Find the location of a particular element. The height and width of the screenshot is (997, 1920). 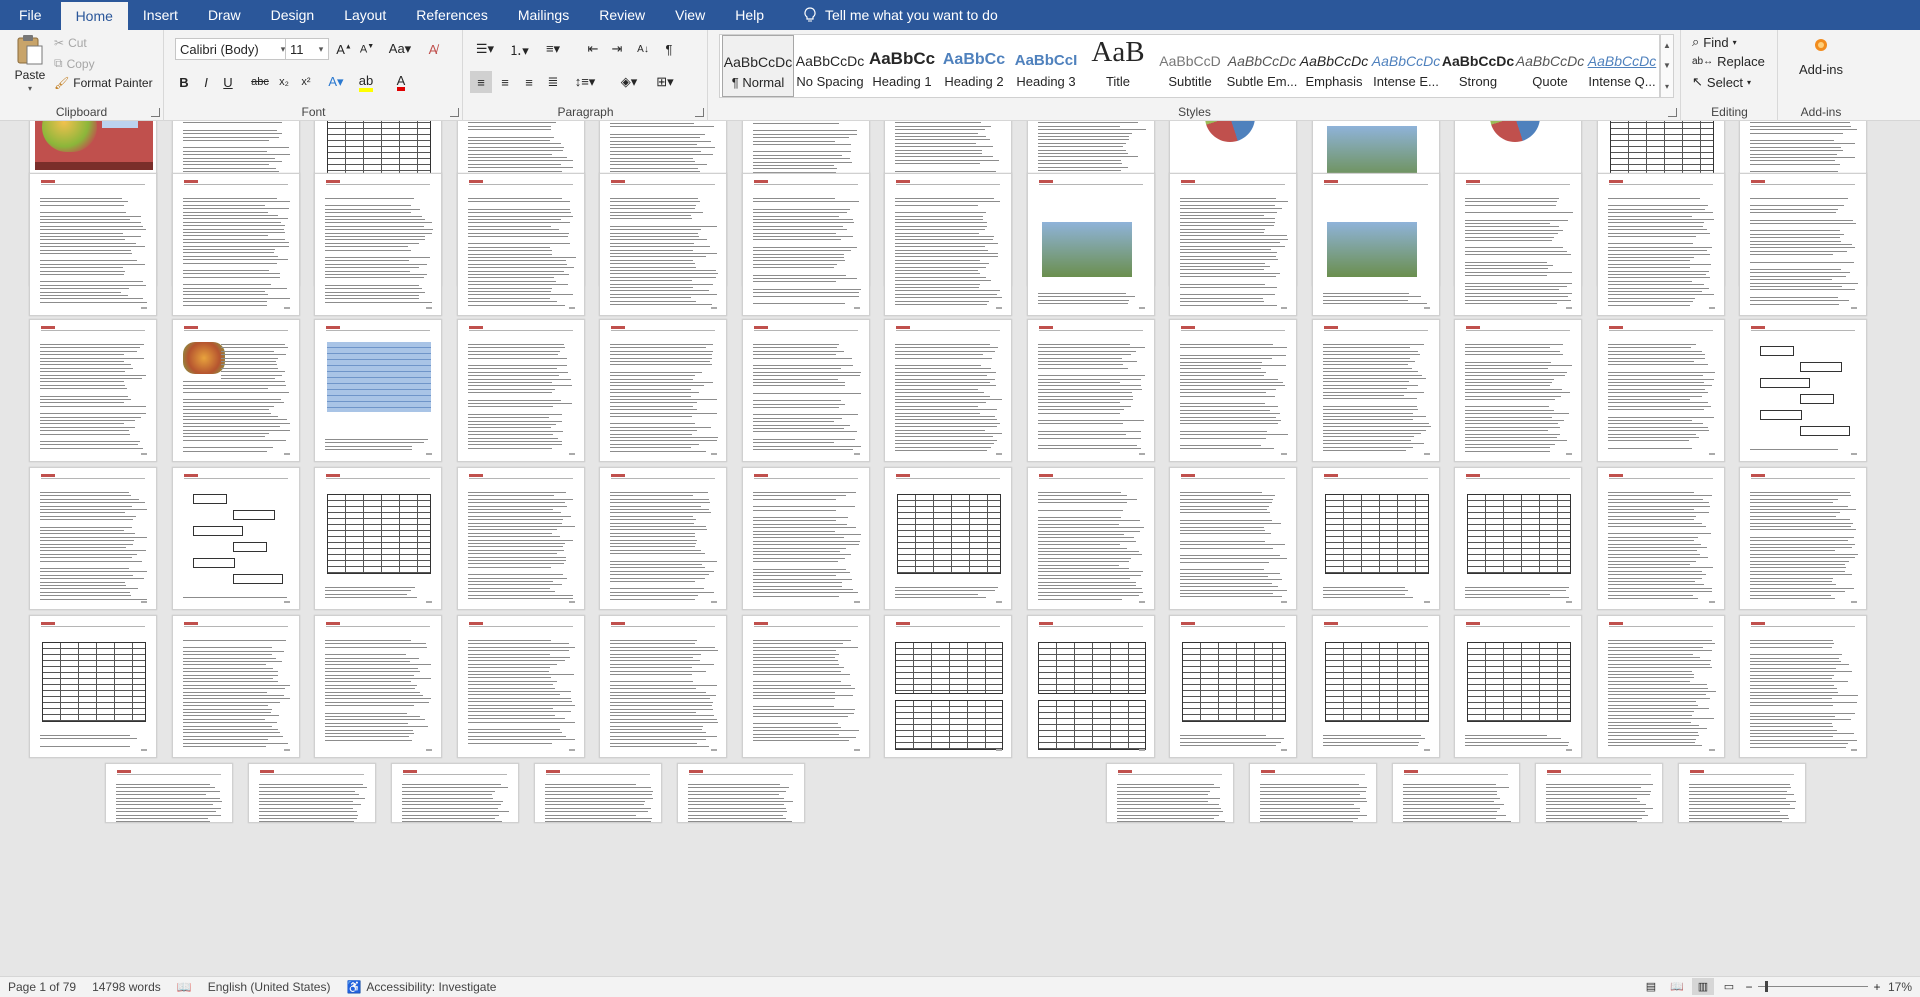

tab-design: Design is located at coordinates (293, 15).